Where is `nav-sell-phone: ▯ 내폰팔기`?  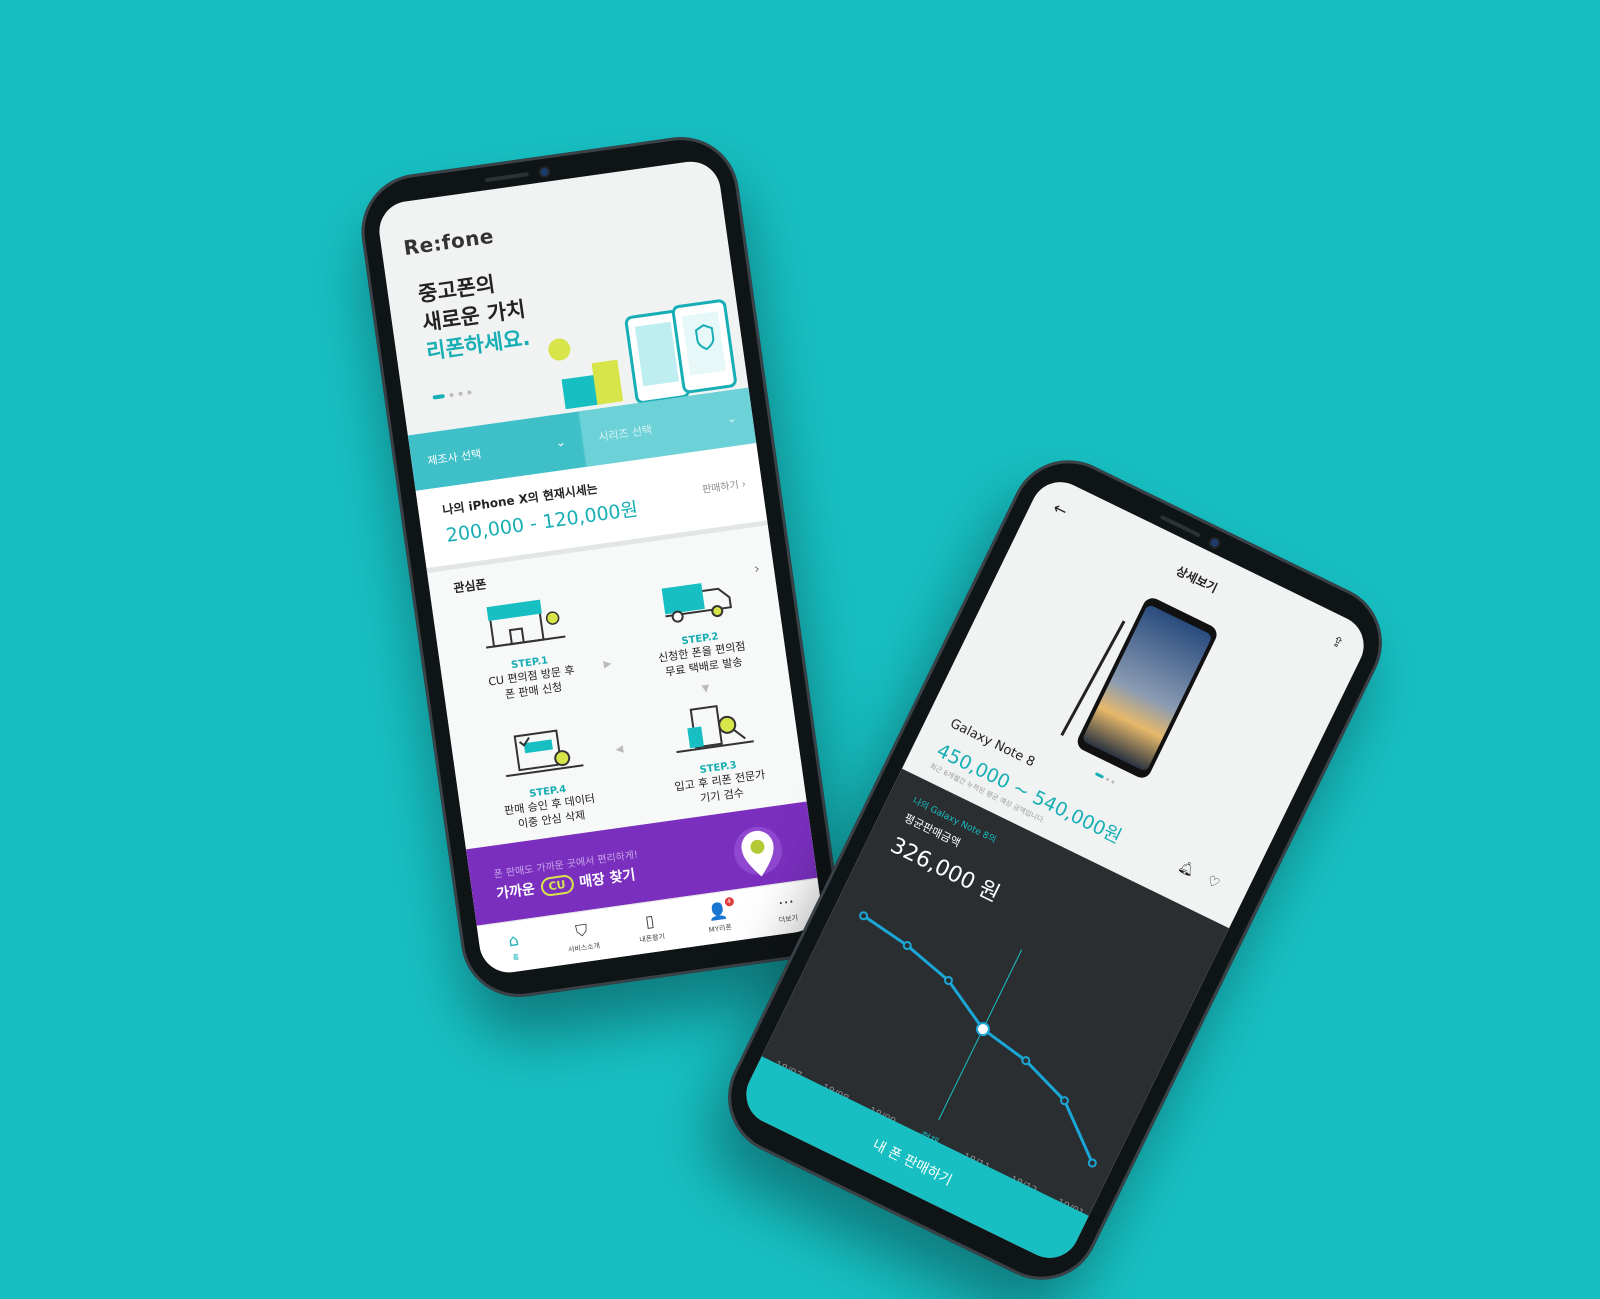 nav-sell-phone: ▯ 내폰팔기 is located at coordinates (650, 927).